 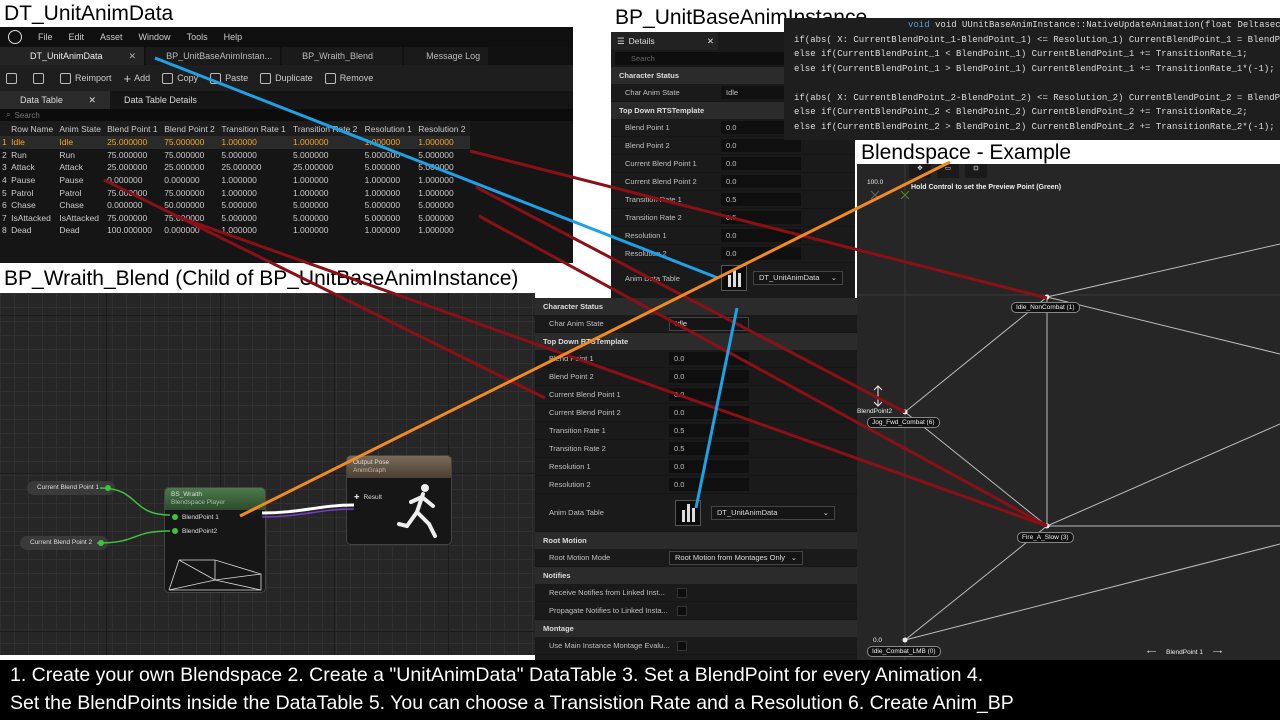 I want to click on receive-notifies-checkbox, so click(x=682, y=592).